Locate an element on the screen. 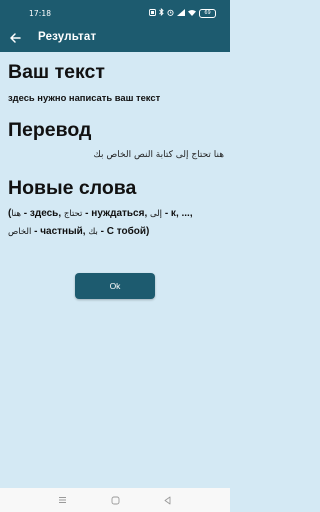 The width and height of the screenshot is (320, 512). wifi-icon is located at coordinates (192, 13).